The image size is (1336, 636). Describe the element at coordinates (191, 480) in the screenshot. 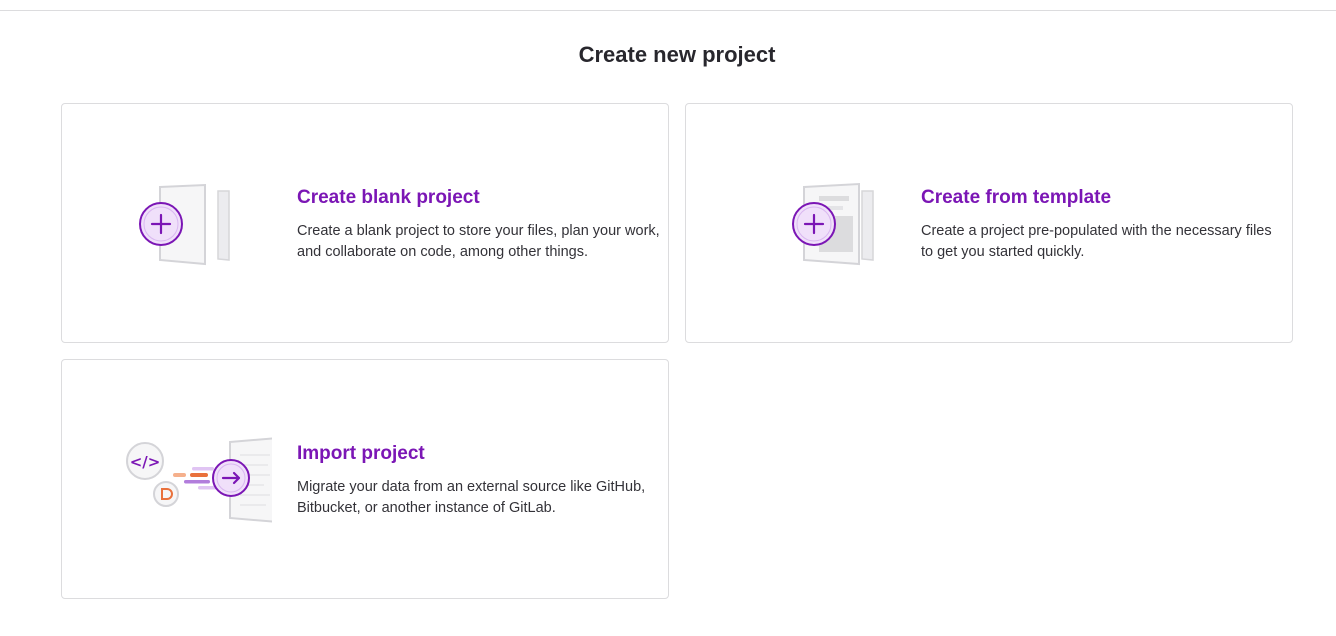

I see `import-project-illustration: </>` at that location.